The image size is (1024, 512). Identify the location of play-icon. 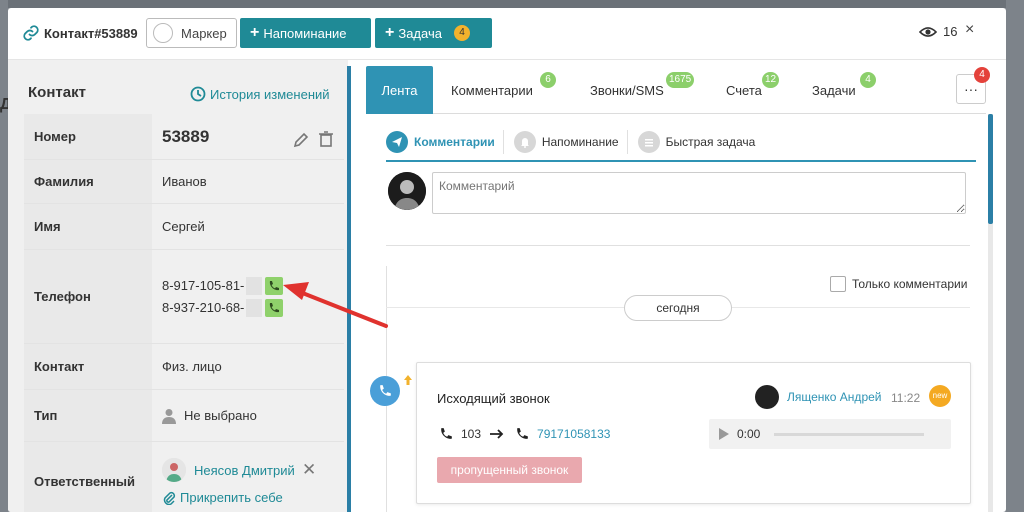
(724, 434).